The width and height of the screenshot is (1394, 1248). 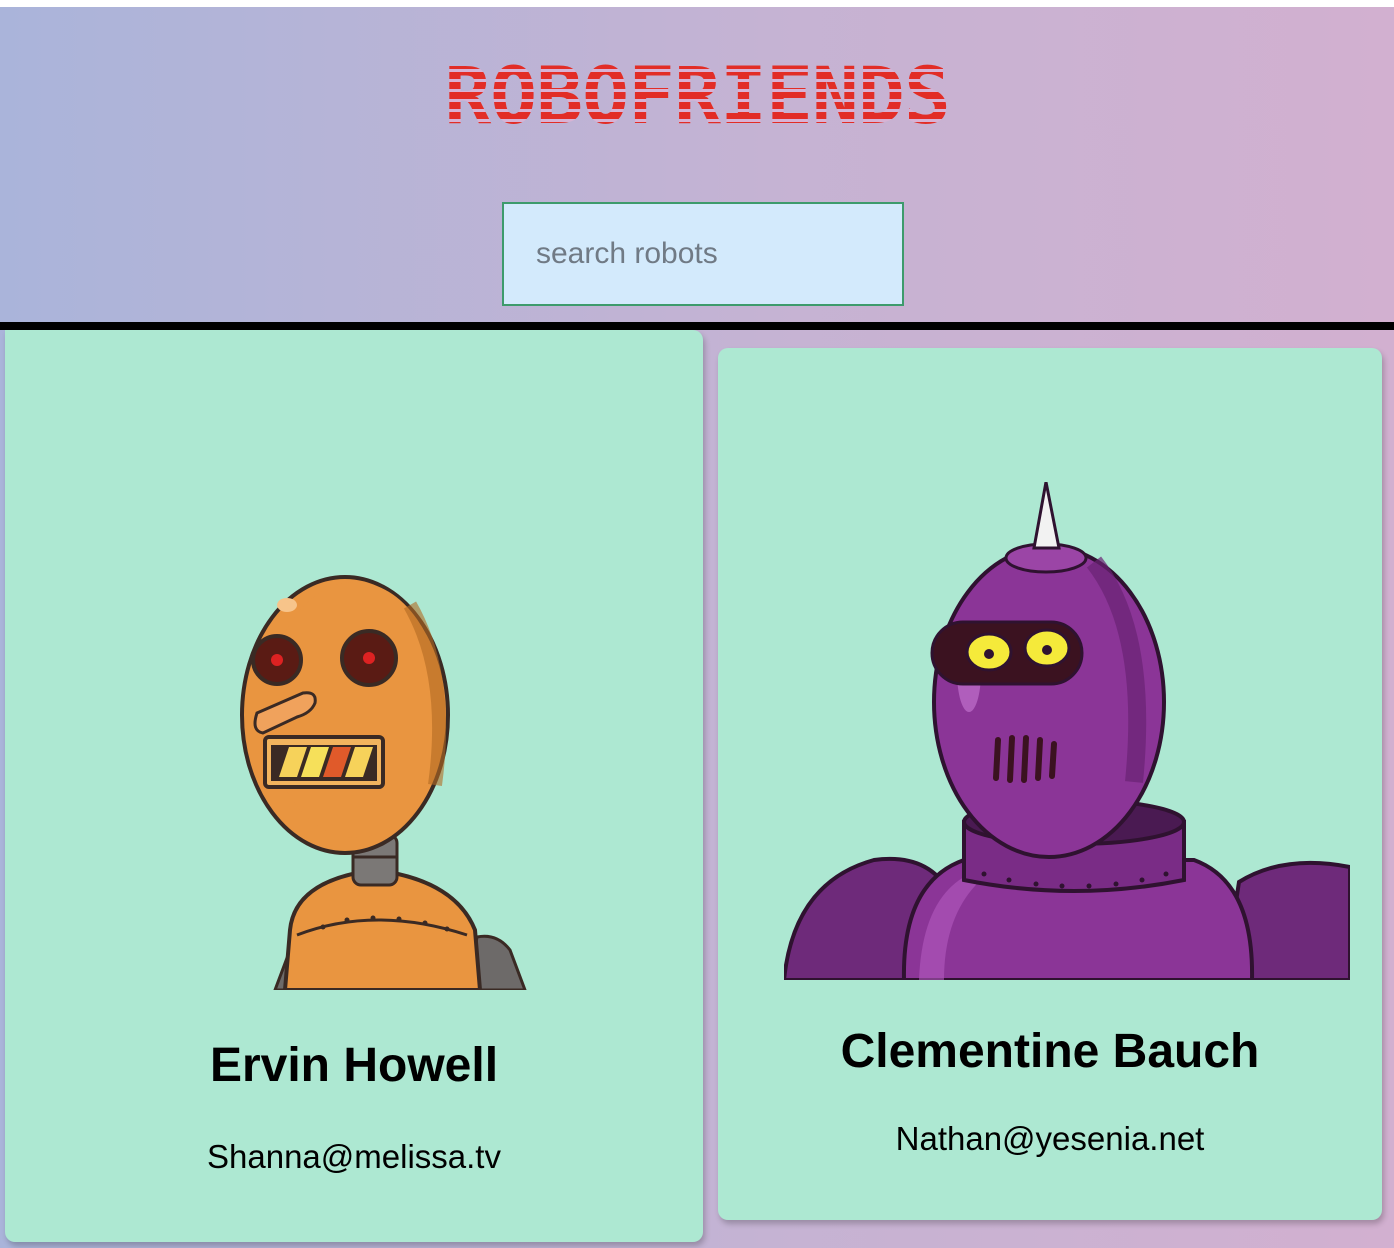 What do you see at coordinates (697, 3) in the screenshot?
I see `window-top-strip` at bounding box center [697, 3].